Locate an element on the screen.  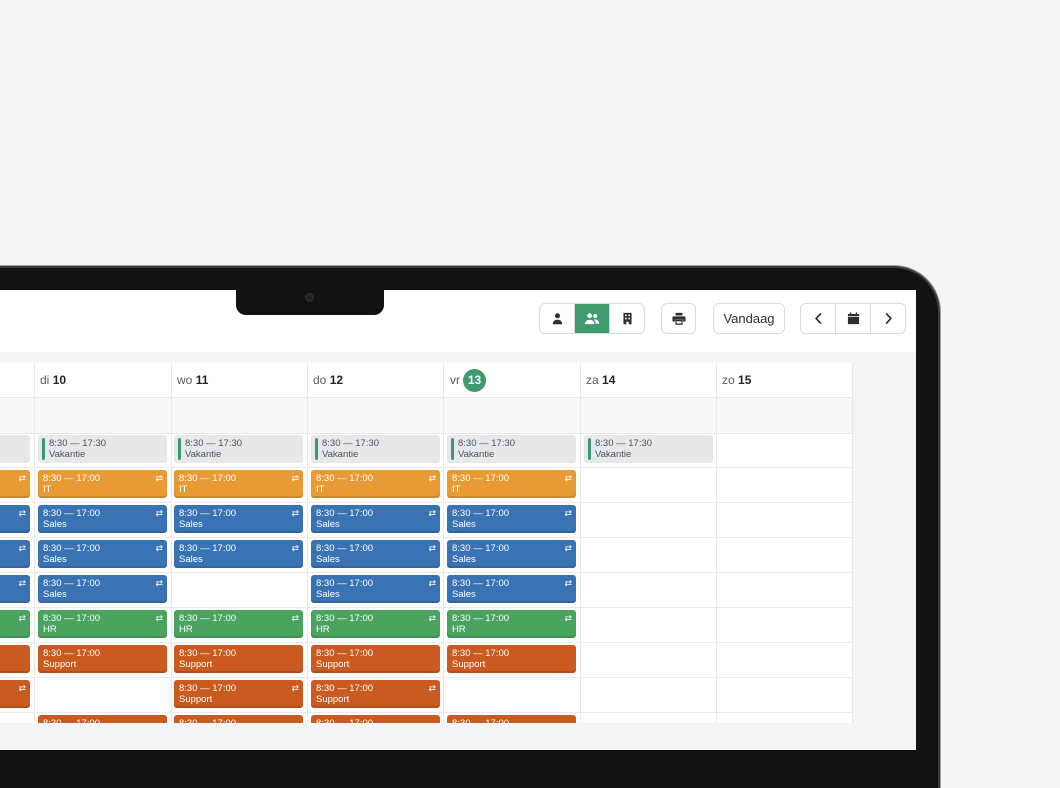
view-building-button is located at coordinates (627, 318).